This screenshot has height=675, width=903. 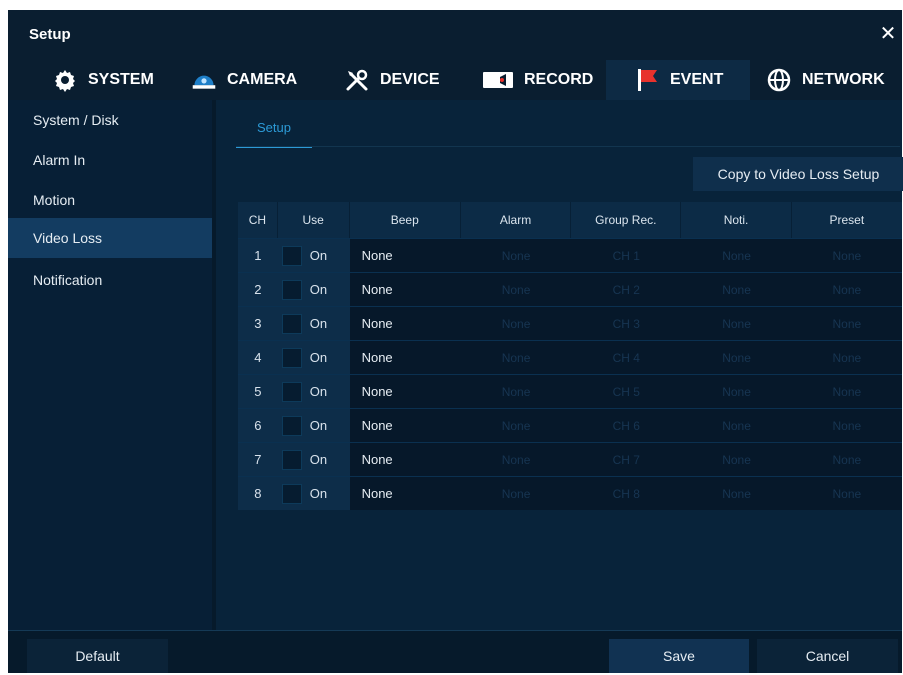 I want to click on cancel-button: Cancel, so click(x=827, y=656).